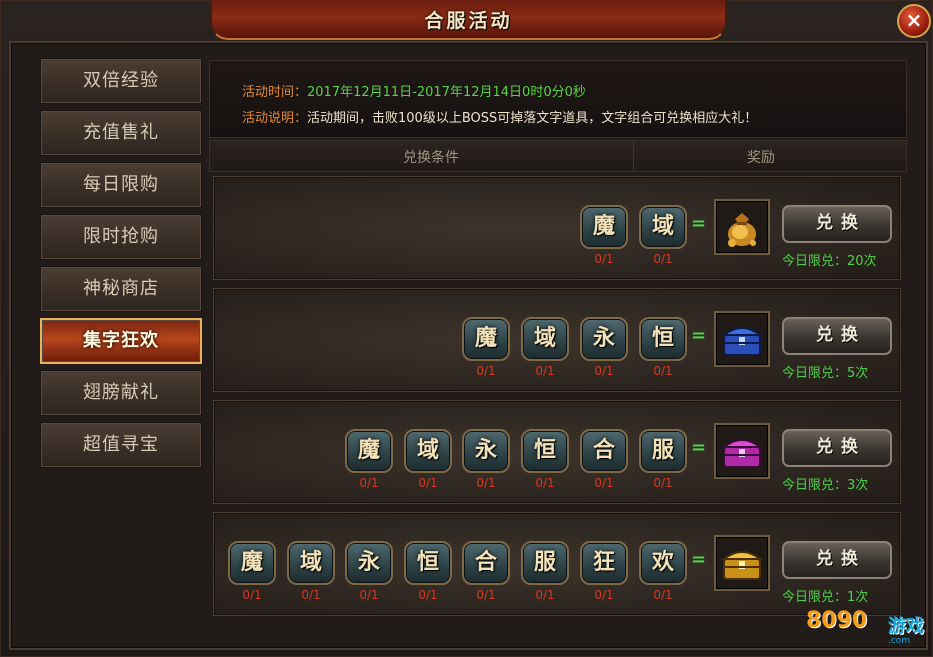  Describe the element at coordinates (431, 158) in the screenshot. I see `header-condition: 兑换条件` at that location.